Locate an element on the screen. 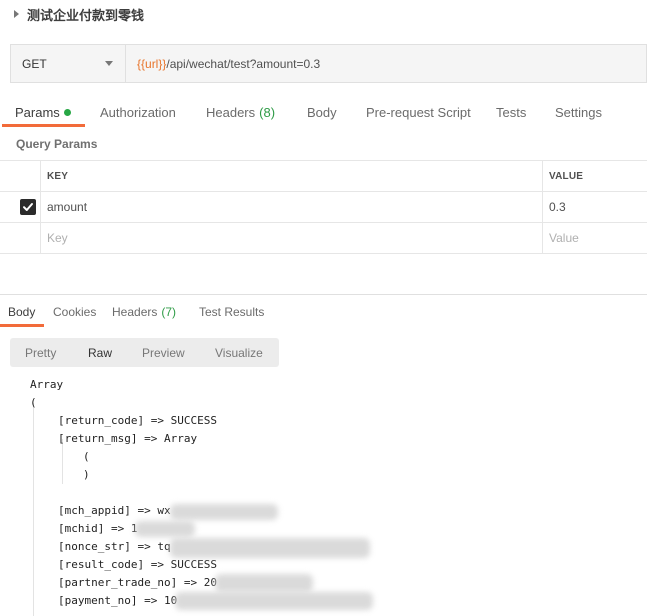 Image resolution: width=647 pixels, height=616 pixels. pane-divider is located at coordinates (323, 294).